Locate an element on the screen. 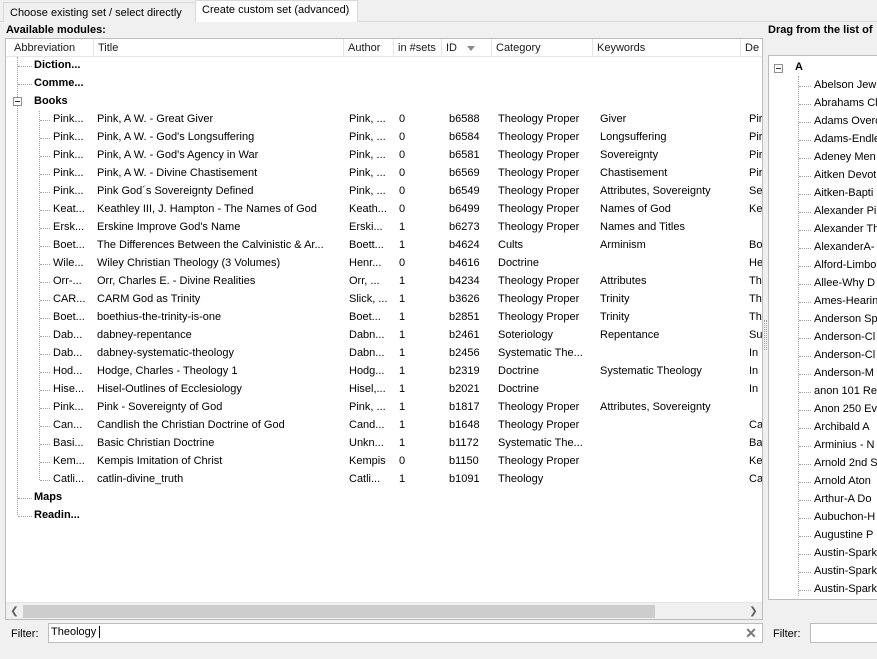 Image resolution: width=877 pixels, height=659 pixels. cell-id: b3626 is located at coordinates (464, 299).